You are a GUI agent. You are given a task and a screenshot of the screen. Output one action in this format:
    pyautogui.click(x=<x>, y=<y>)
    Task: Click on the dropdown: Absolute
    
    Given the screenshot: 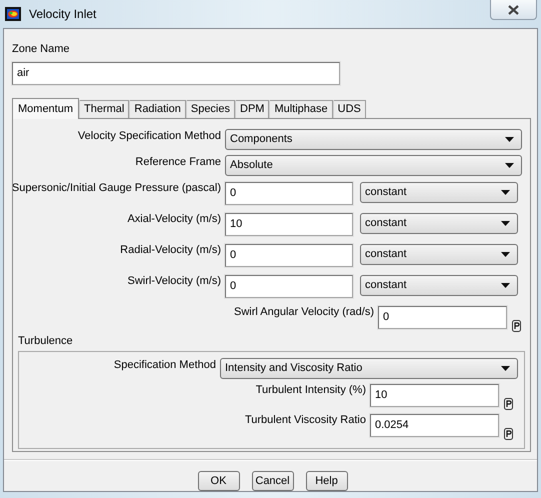 What is the action you would take?
    pyautogui.click(x=373, y=165)
    